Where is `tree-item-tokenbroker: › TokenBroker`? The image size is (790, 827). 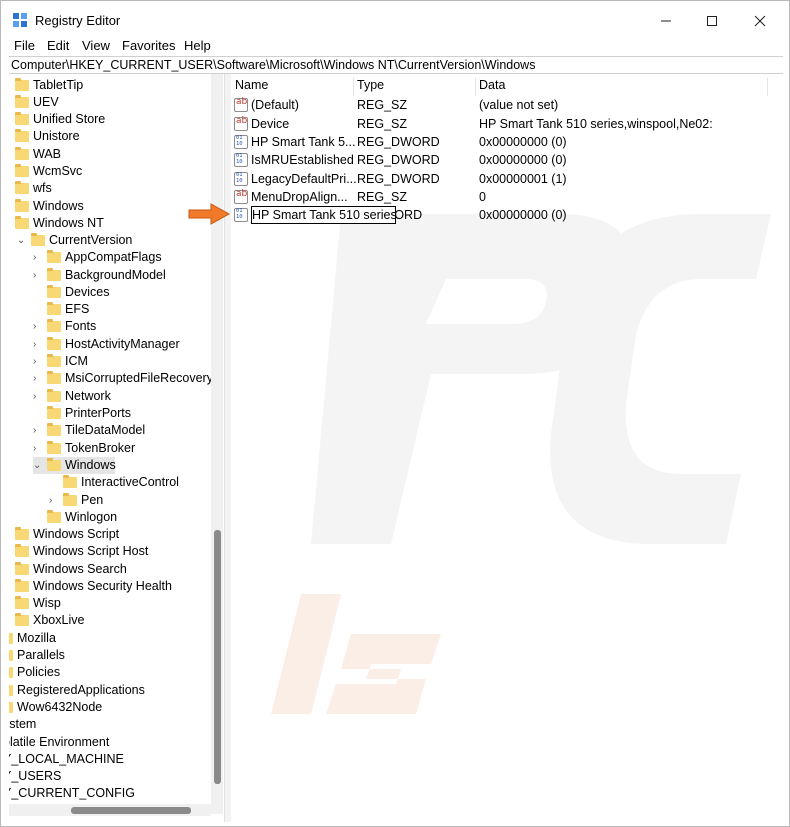
tree-item-tokenbroker: › TokenBroker is located at coordinates (84, 448).